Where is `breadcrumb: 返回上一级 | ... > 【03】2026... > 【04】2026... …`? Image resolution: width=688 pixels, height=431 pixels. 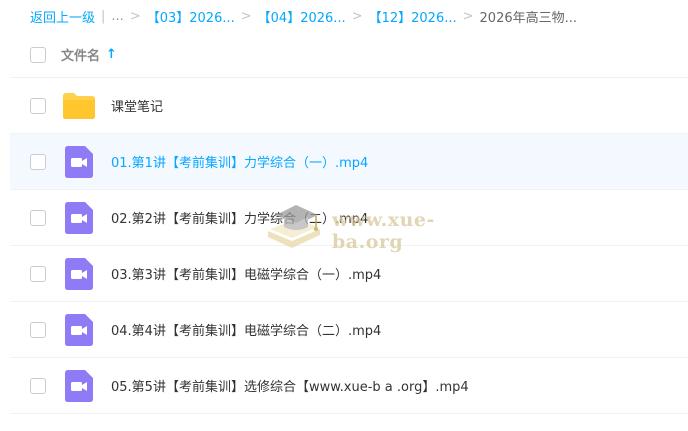
breadcrumb: 返回上一级 | ... > 【03】2026... > 【04】2026... … is located at coordinates (344, 16).